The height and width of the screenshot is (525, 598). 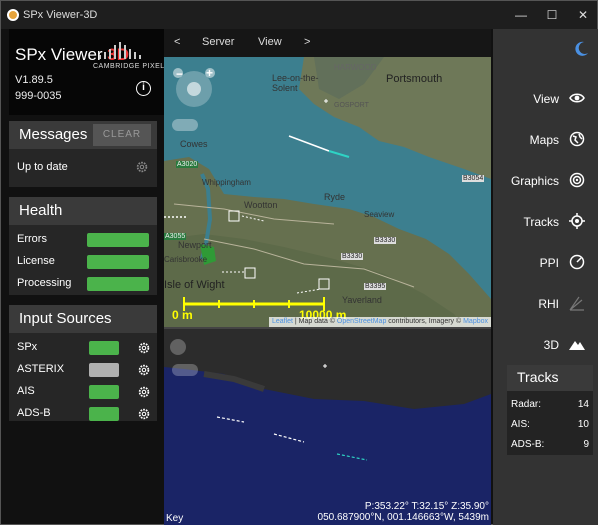 I want to click on messages-status-row: Up to date, so click(x=83, y=167).